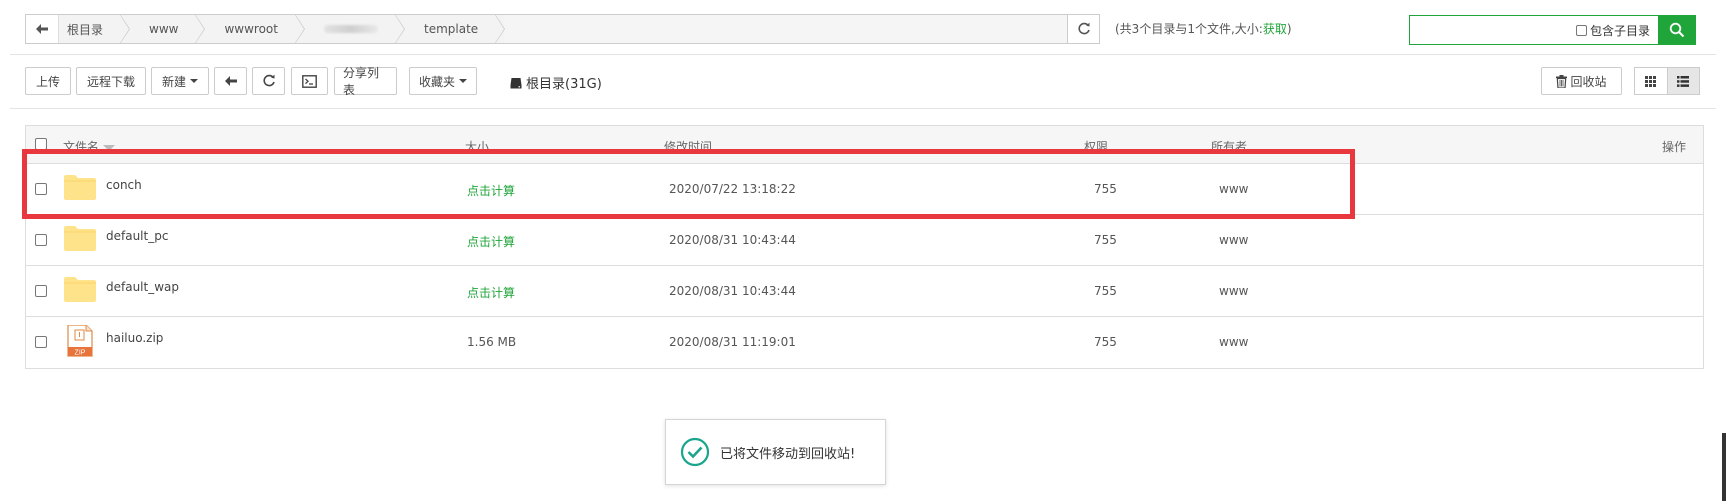 This screenshot has height=501, width=1726. I want to click on view-toggle, so click(1667, 81).